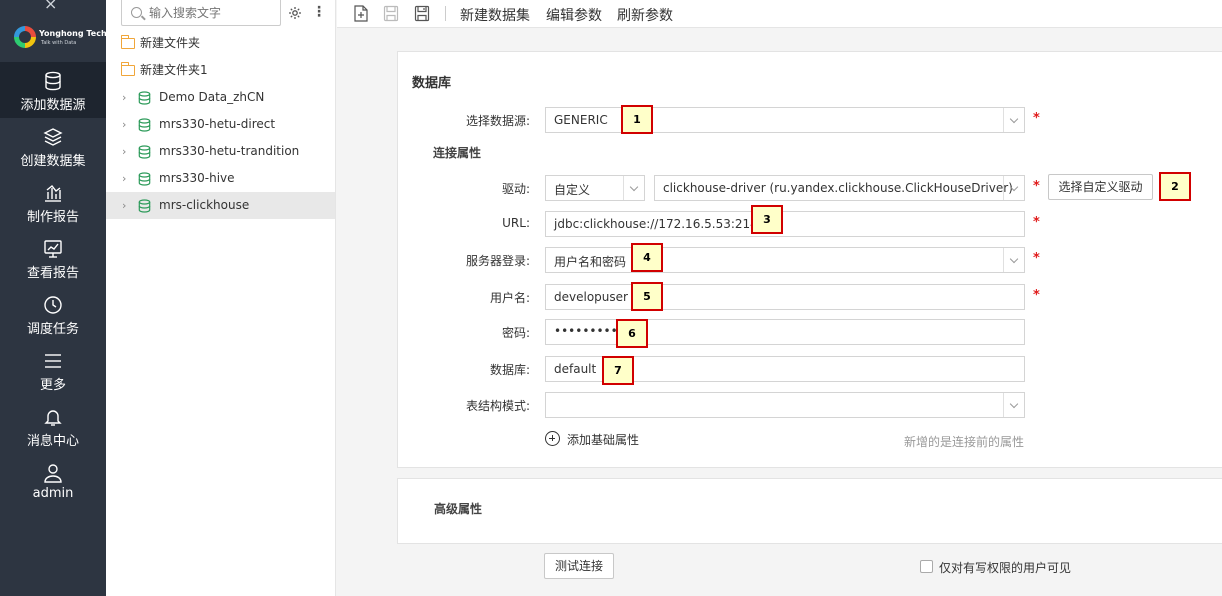  I want to click on add-circle-icon, so click(552, 438).